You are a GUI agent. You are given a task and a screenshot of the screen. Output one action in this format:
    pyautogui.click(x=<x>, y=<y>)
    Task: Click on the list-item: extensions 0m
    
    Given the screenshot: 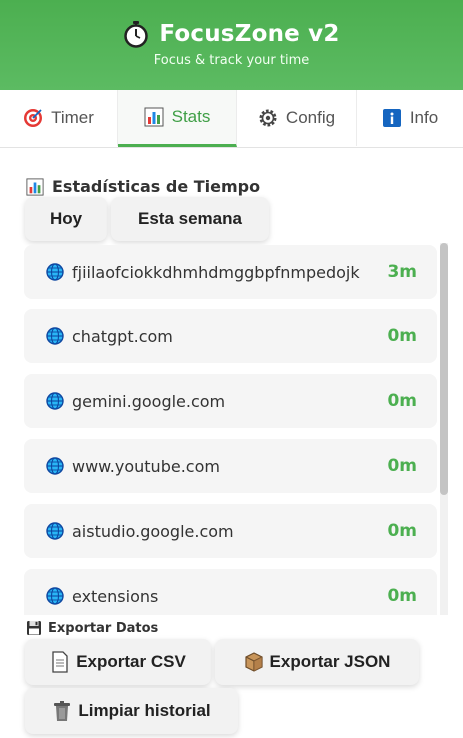 What is the action you would take?
    pyautogui.click(x=230, y=592)
    